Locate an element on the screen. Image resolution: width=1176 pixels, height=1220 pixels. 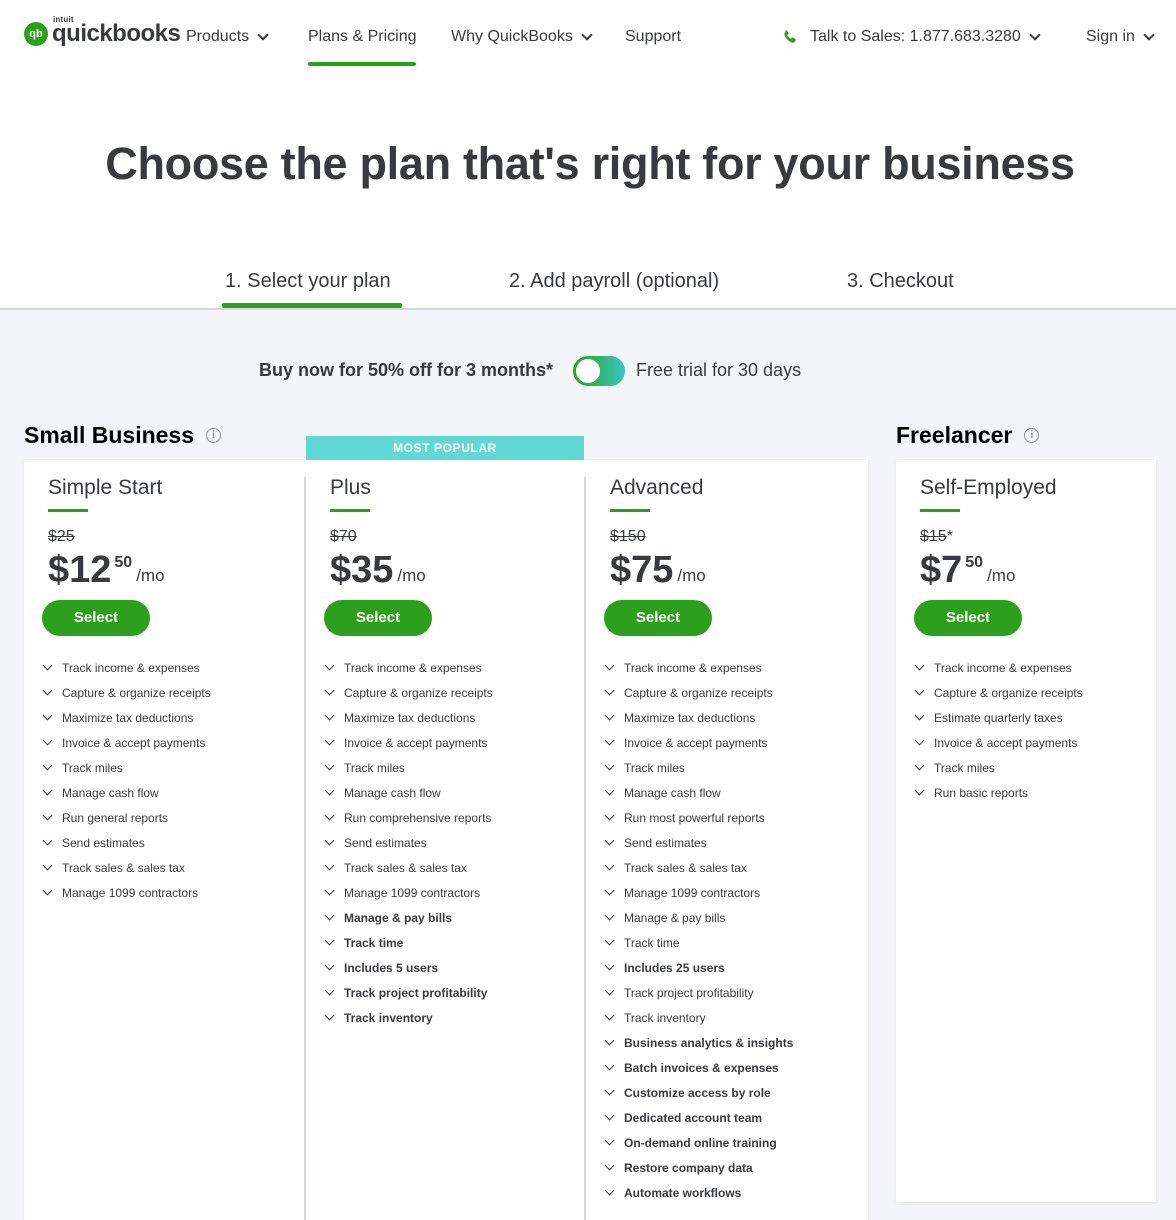
feature-item: Batch invoices & expenses is located at coordinates (724, 1067).